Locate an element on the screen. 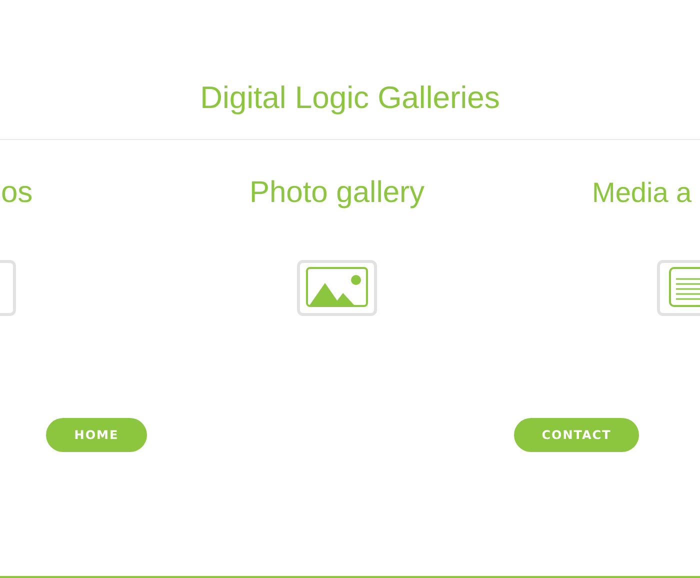 Image resolution: width=700 pixels, height=578 pixels. gallery-title: os is located at coordinates (17, 193).